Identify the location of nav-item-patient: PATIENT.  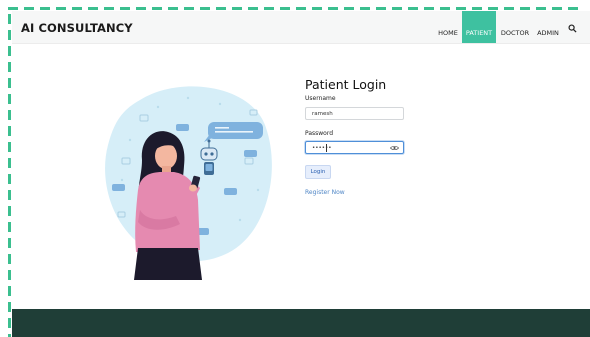
(479, 27).